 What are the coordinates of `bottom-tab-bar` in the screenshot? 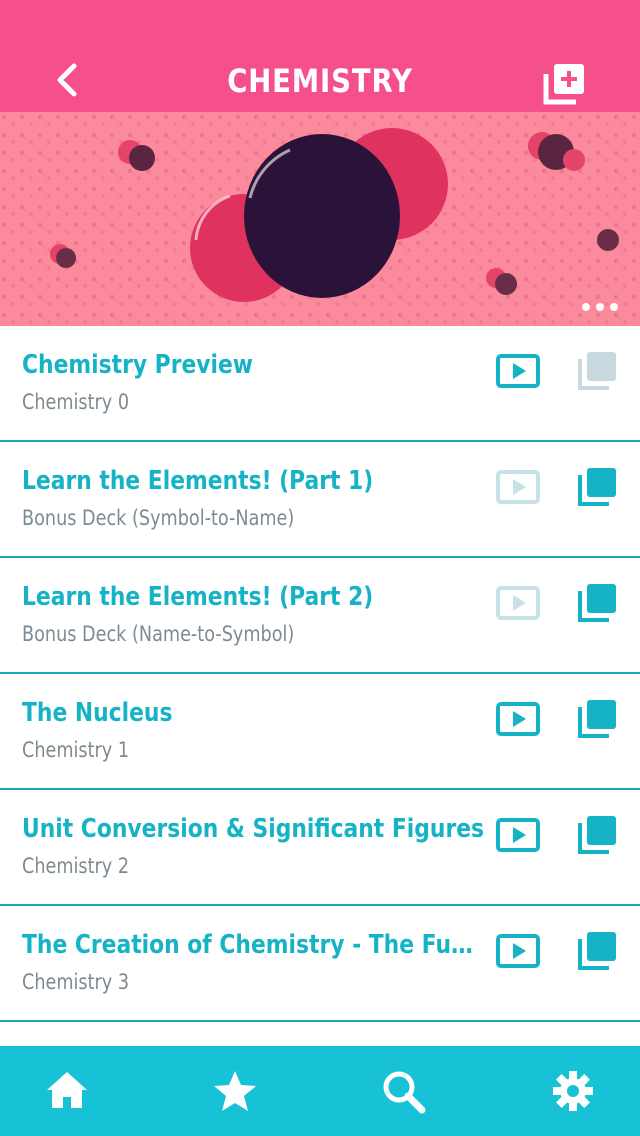 It's located at (320, 1091).